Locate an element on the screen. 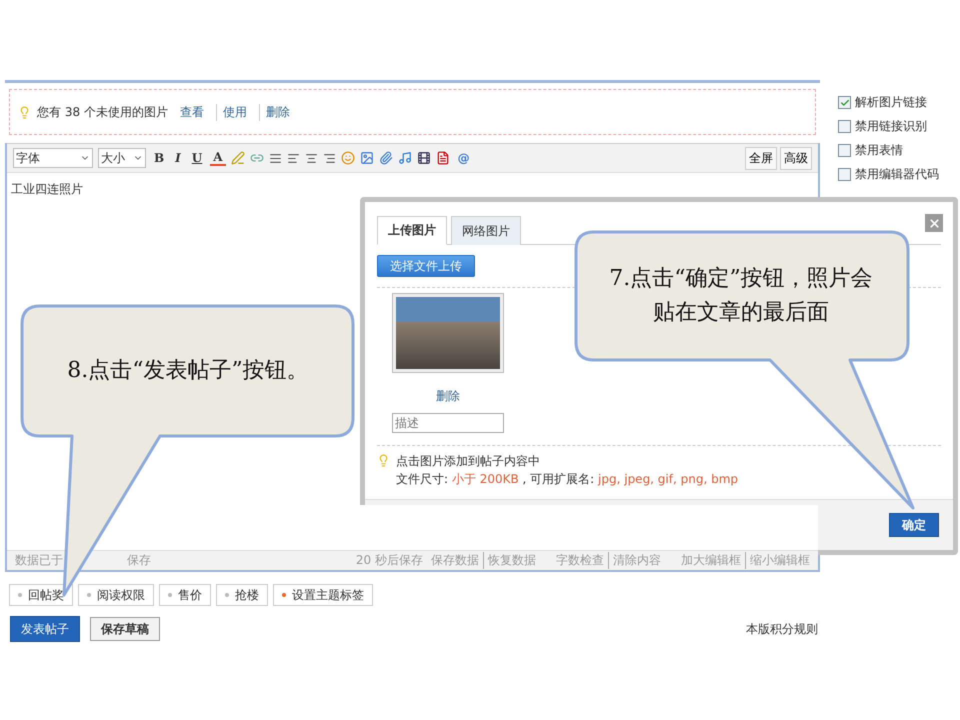 The height and width of the screenshot is (720, 960). option-checkbox: 禁用编辑器代码 is located at coordinates (888, 174).